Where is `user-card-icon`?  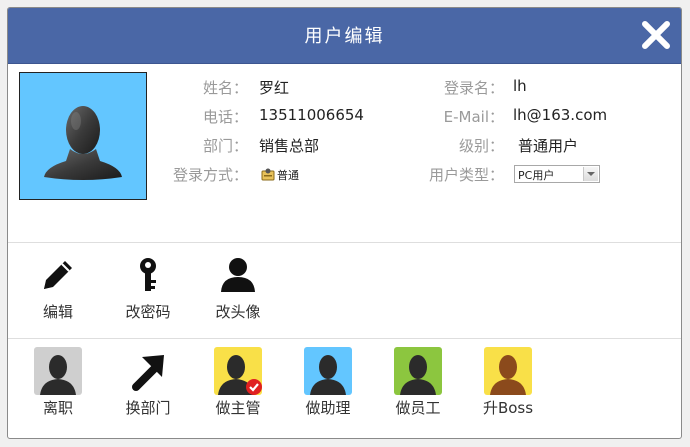
user-card-icon is located at coordinates (268, 174).